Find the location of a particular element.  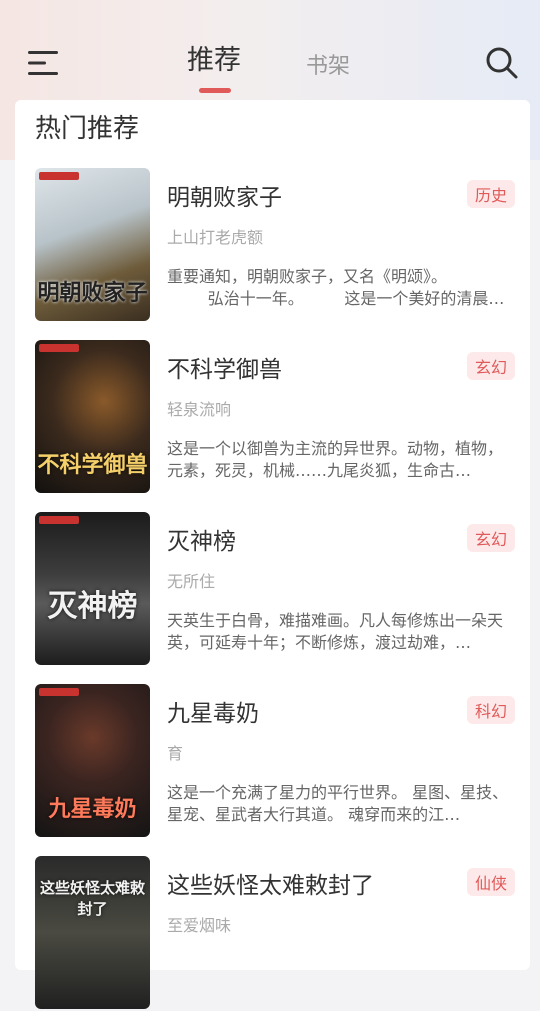

cover-title: 九星毒奶 is located at coordinates (92, 809).